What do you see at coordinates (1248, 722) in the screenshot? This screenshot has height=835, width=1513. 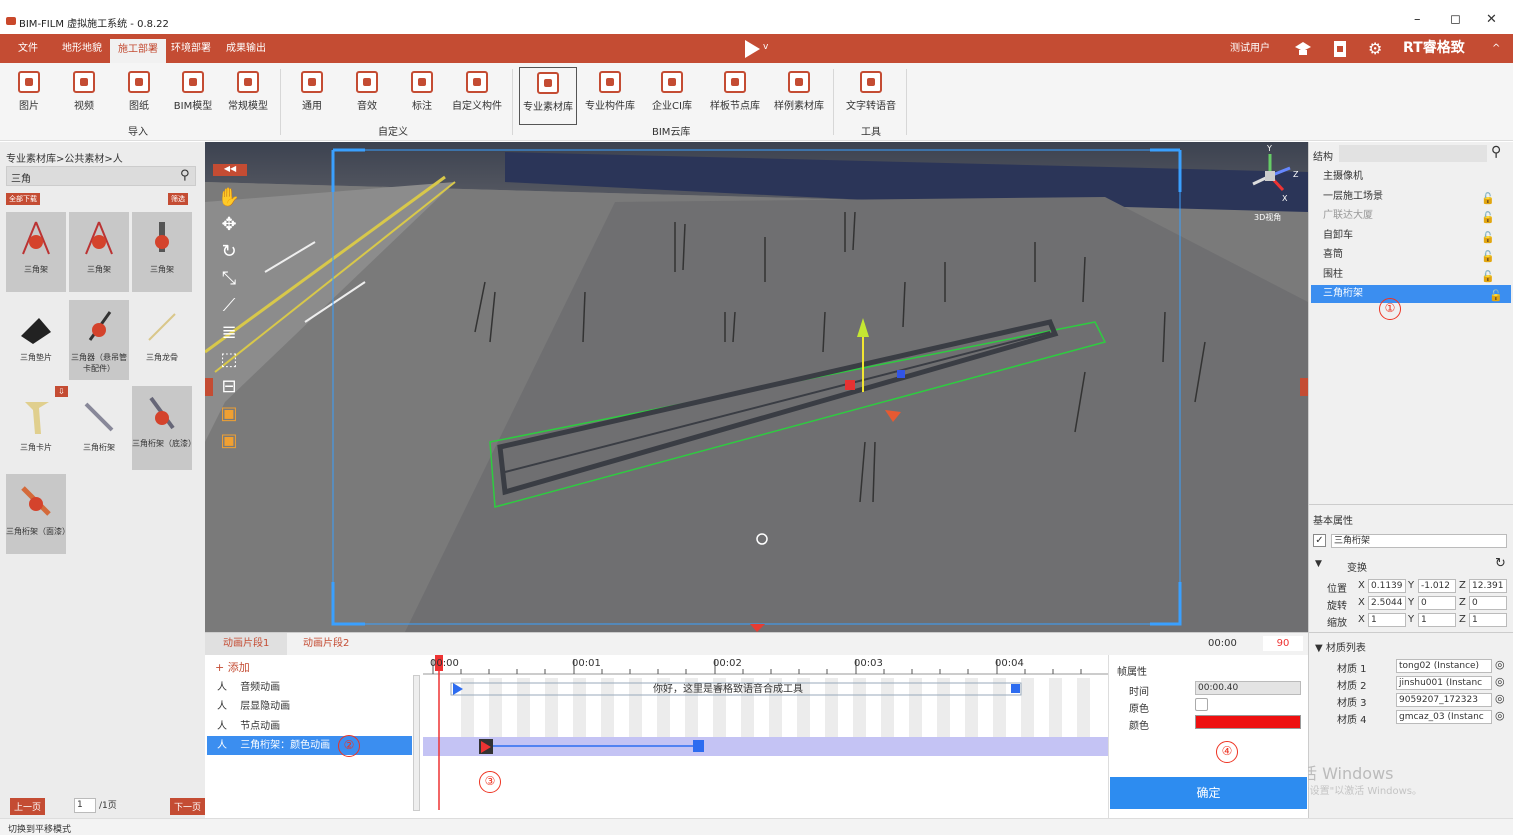 I see `color-picker` at bounding box center [1248, 722].